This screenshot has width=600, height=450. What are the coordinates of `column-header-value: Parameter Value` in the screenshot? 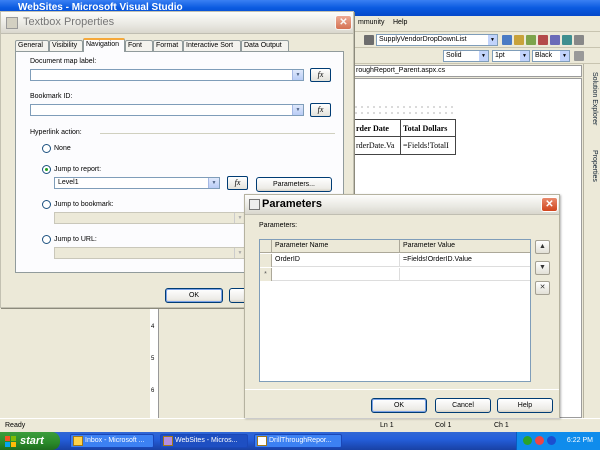 It's located at (465, 246).